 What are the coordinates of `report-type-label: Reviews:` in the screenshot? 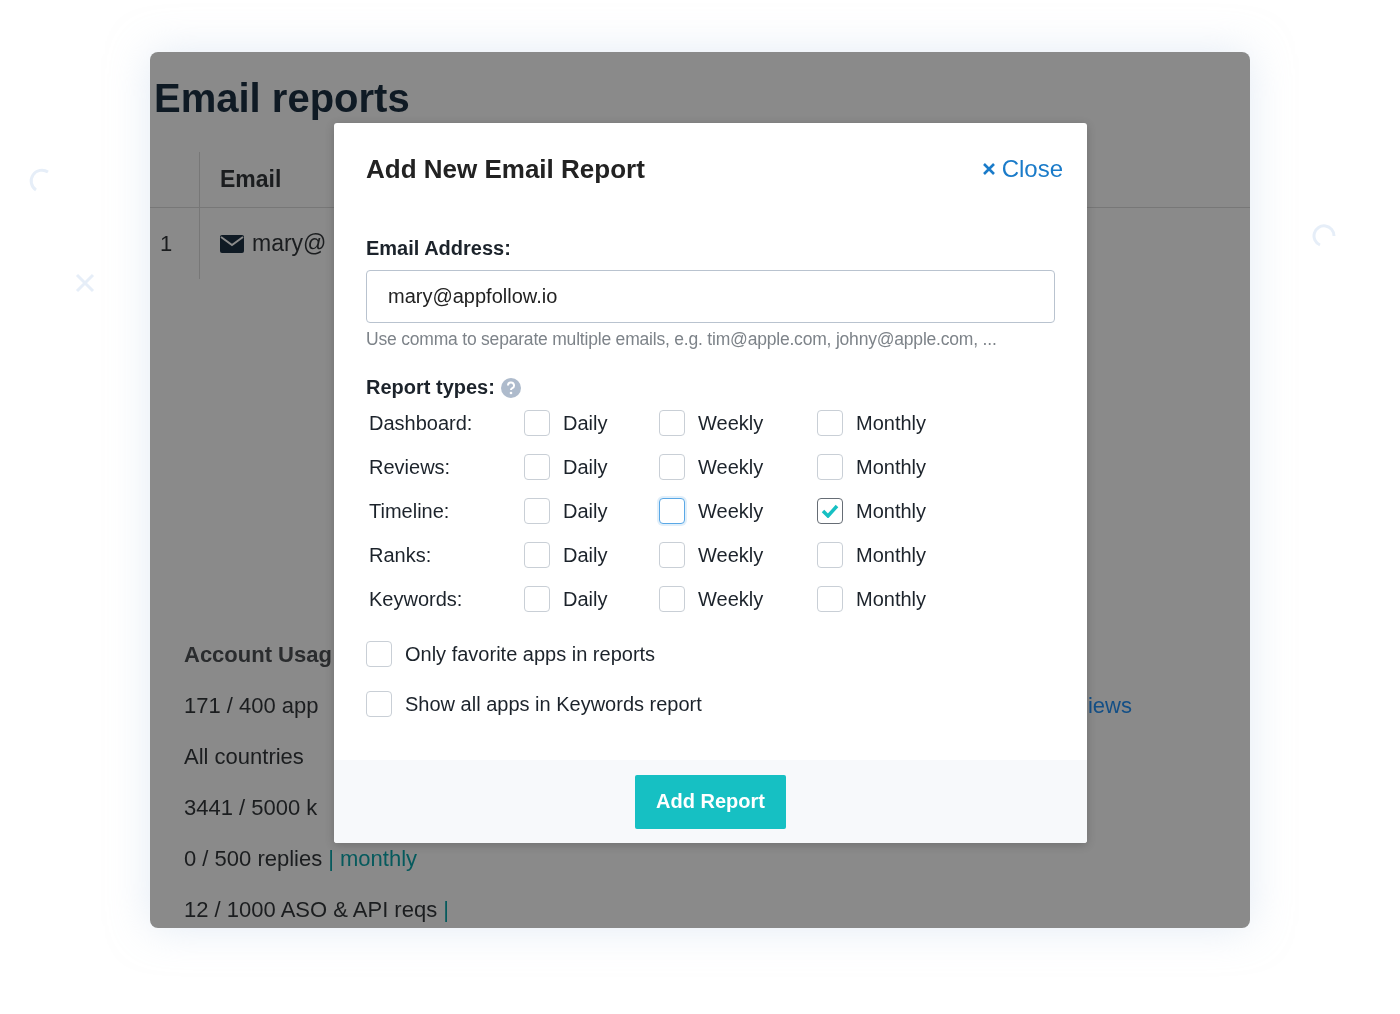 It's located at (410, 467).